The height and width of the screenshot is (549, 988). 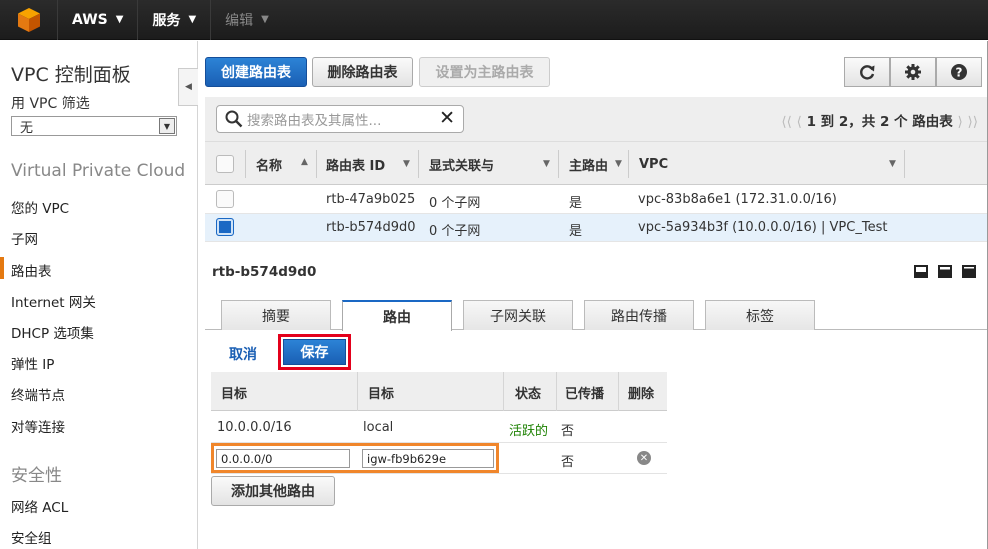 I want to click on cell-main: 是, so click(x=576, y=231).